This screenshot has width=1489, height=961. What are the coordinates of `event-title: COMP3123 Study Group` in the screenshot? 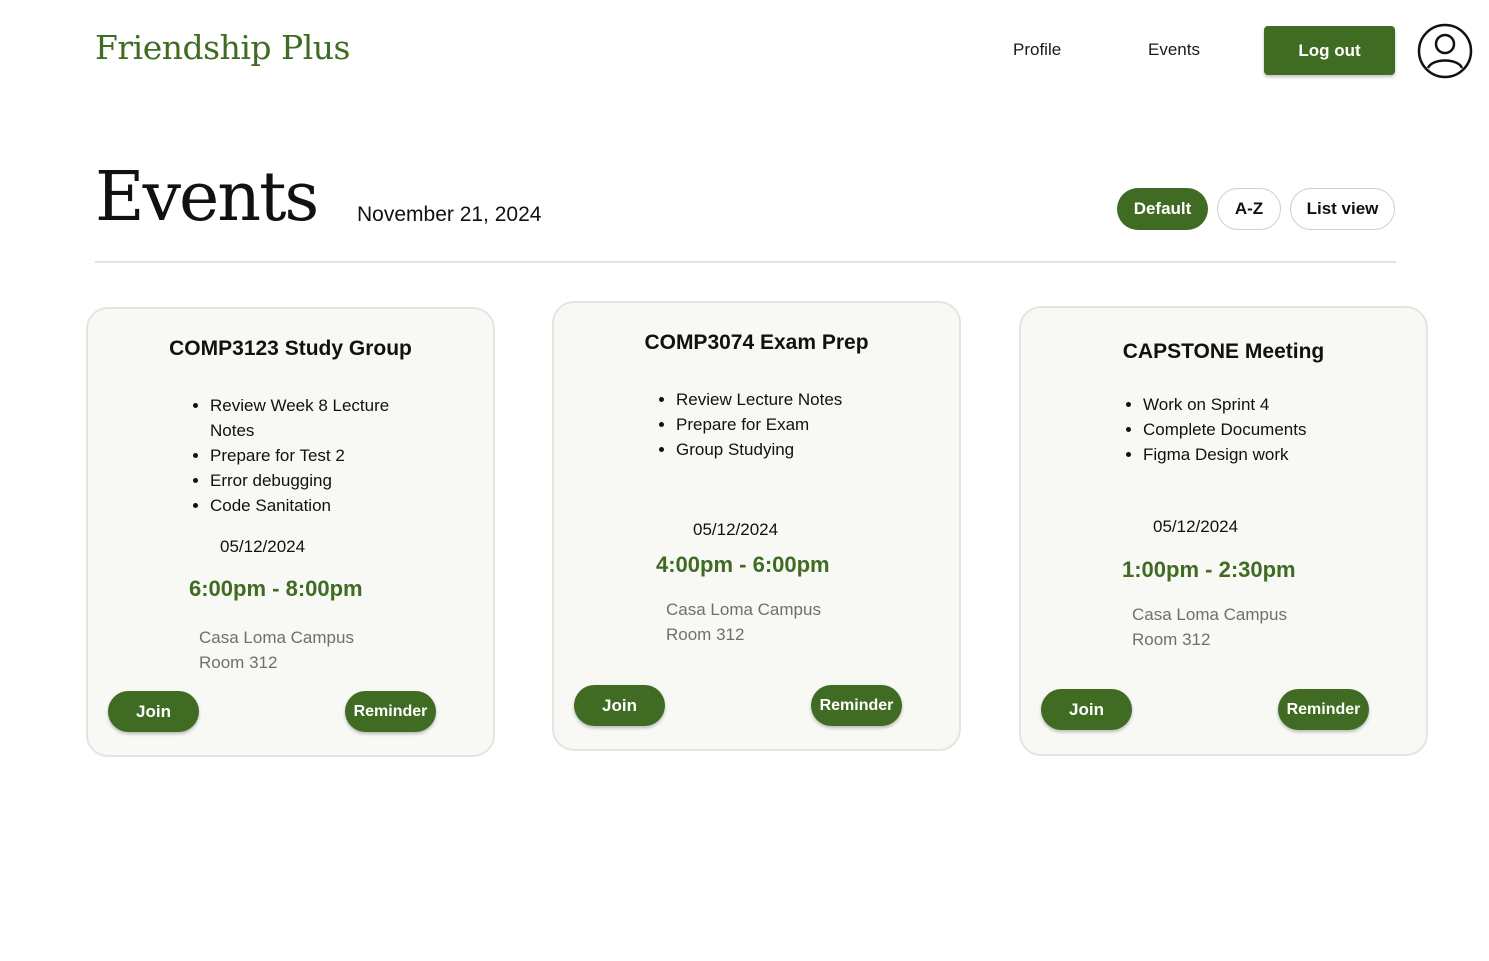 It's located at (290, 348).